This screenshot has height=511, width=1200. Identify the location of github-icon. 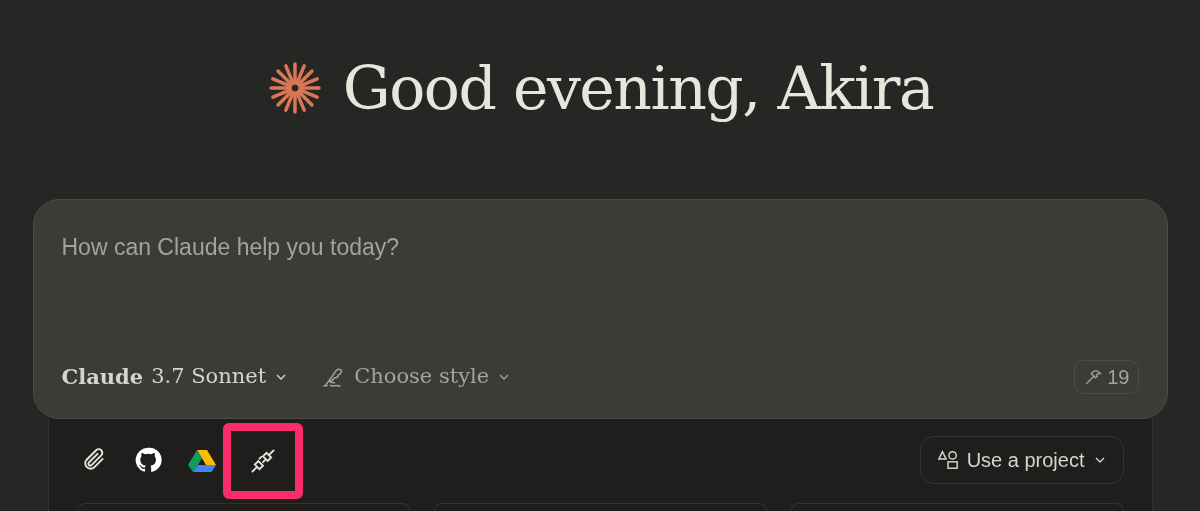
(147, 460).